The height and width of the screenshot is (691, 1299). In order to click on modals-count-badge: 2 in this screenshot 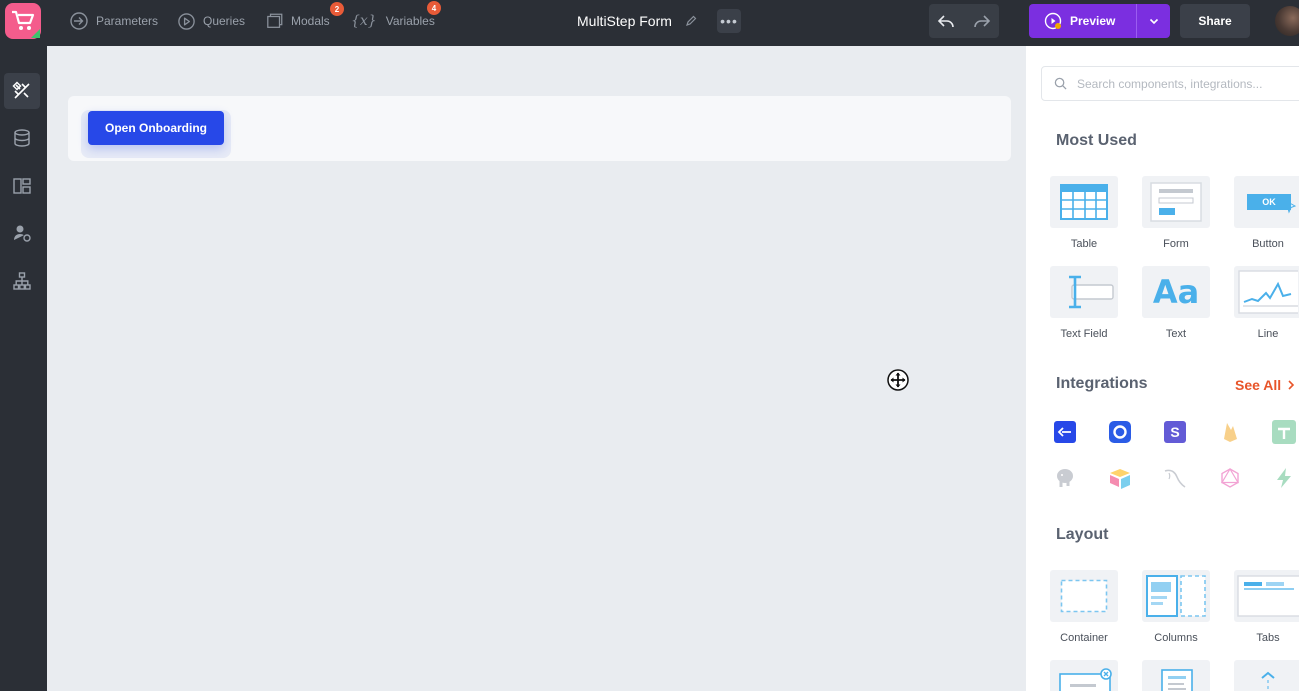, I will do `click(337, 9)`.